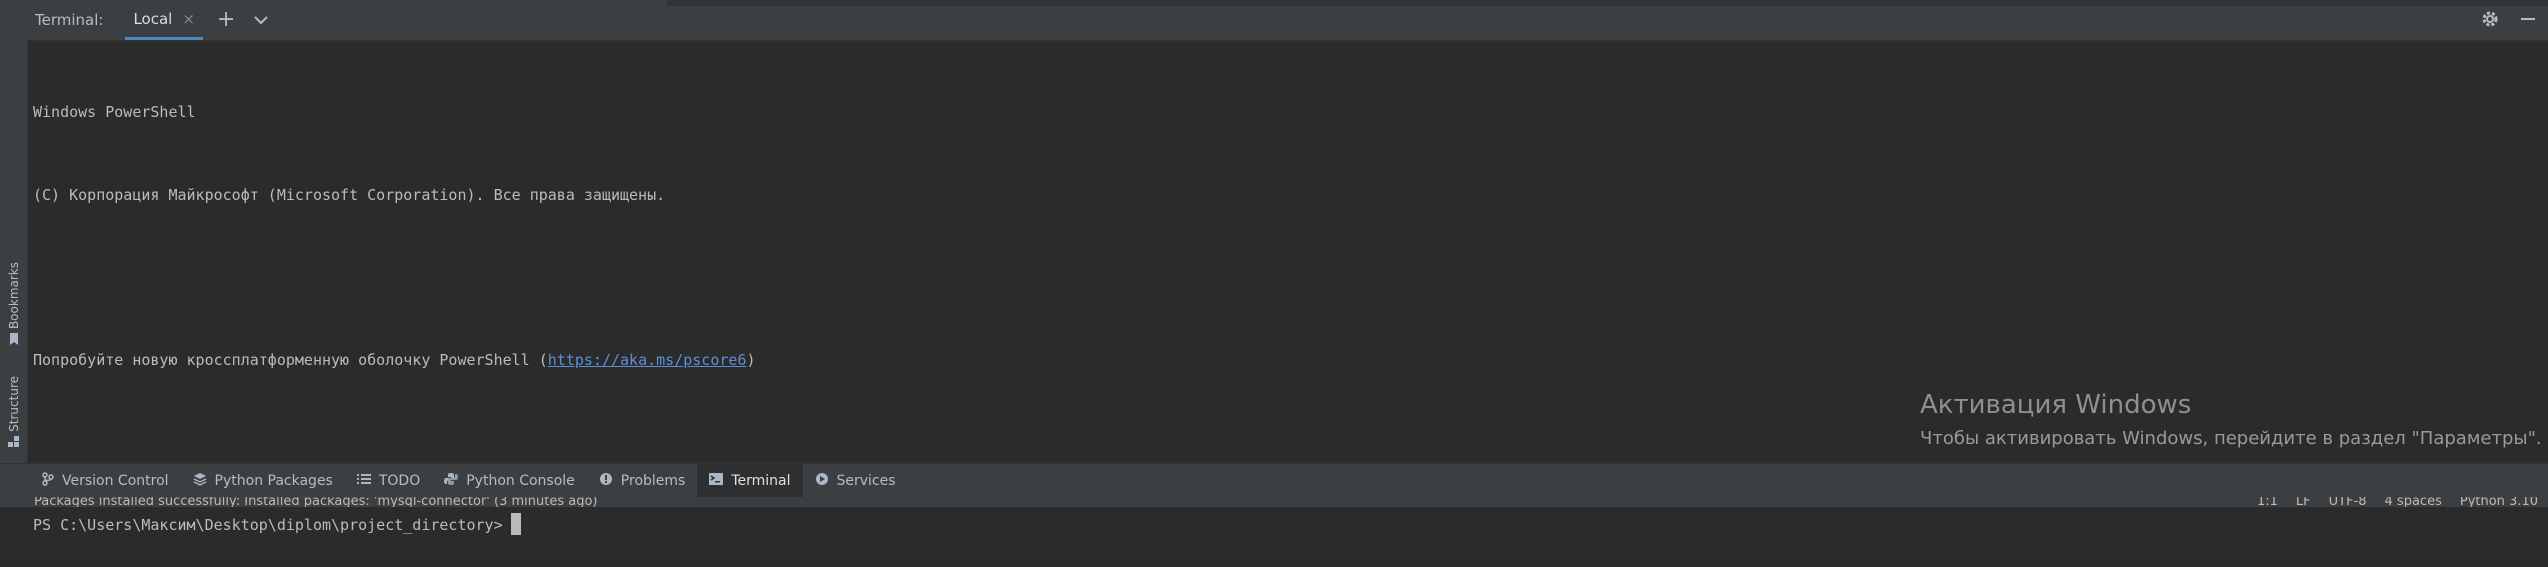 This screenshot has width=2548, height=567. Describe the element at coordinates (200, 481) in the screenshot. I see `layers-icon` at that location.